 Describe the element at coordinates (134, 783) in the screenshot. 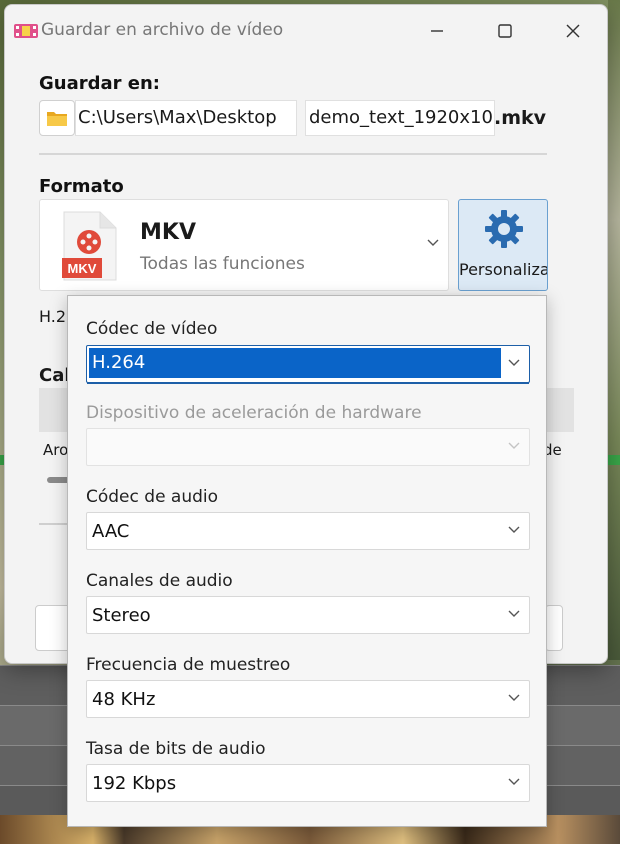

I see `audio-bitrate-value: 192 Kbps` at that location.